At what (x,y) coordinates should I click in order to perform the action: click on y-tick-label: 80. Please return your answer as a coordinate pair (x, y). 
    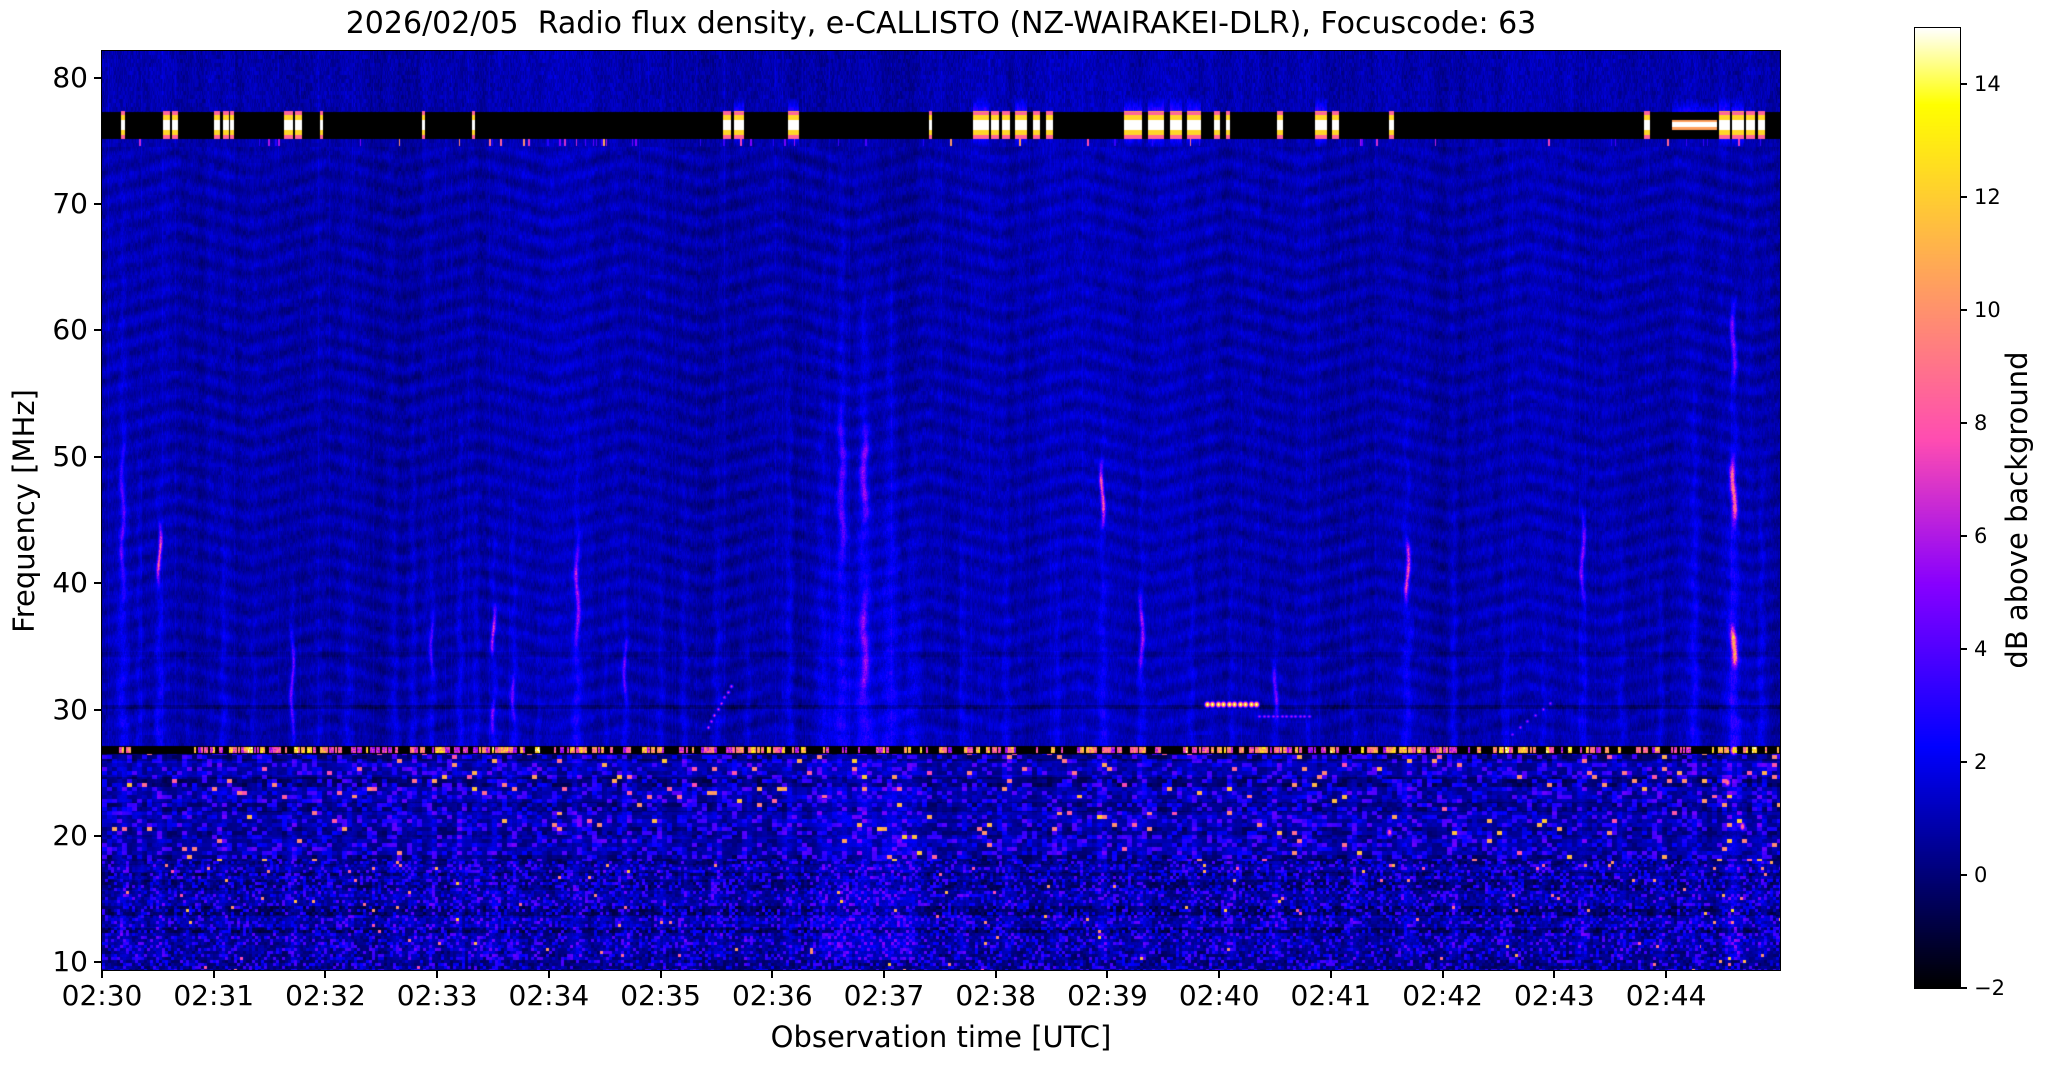
    Looking at the image, I should click on (70, 77).